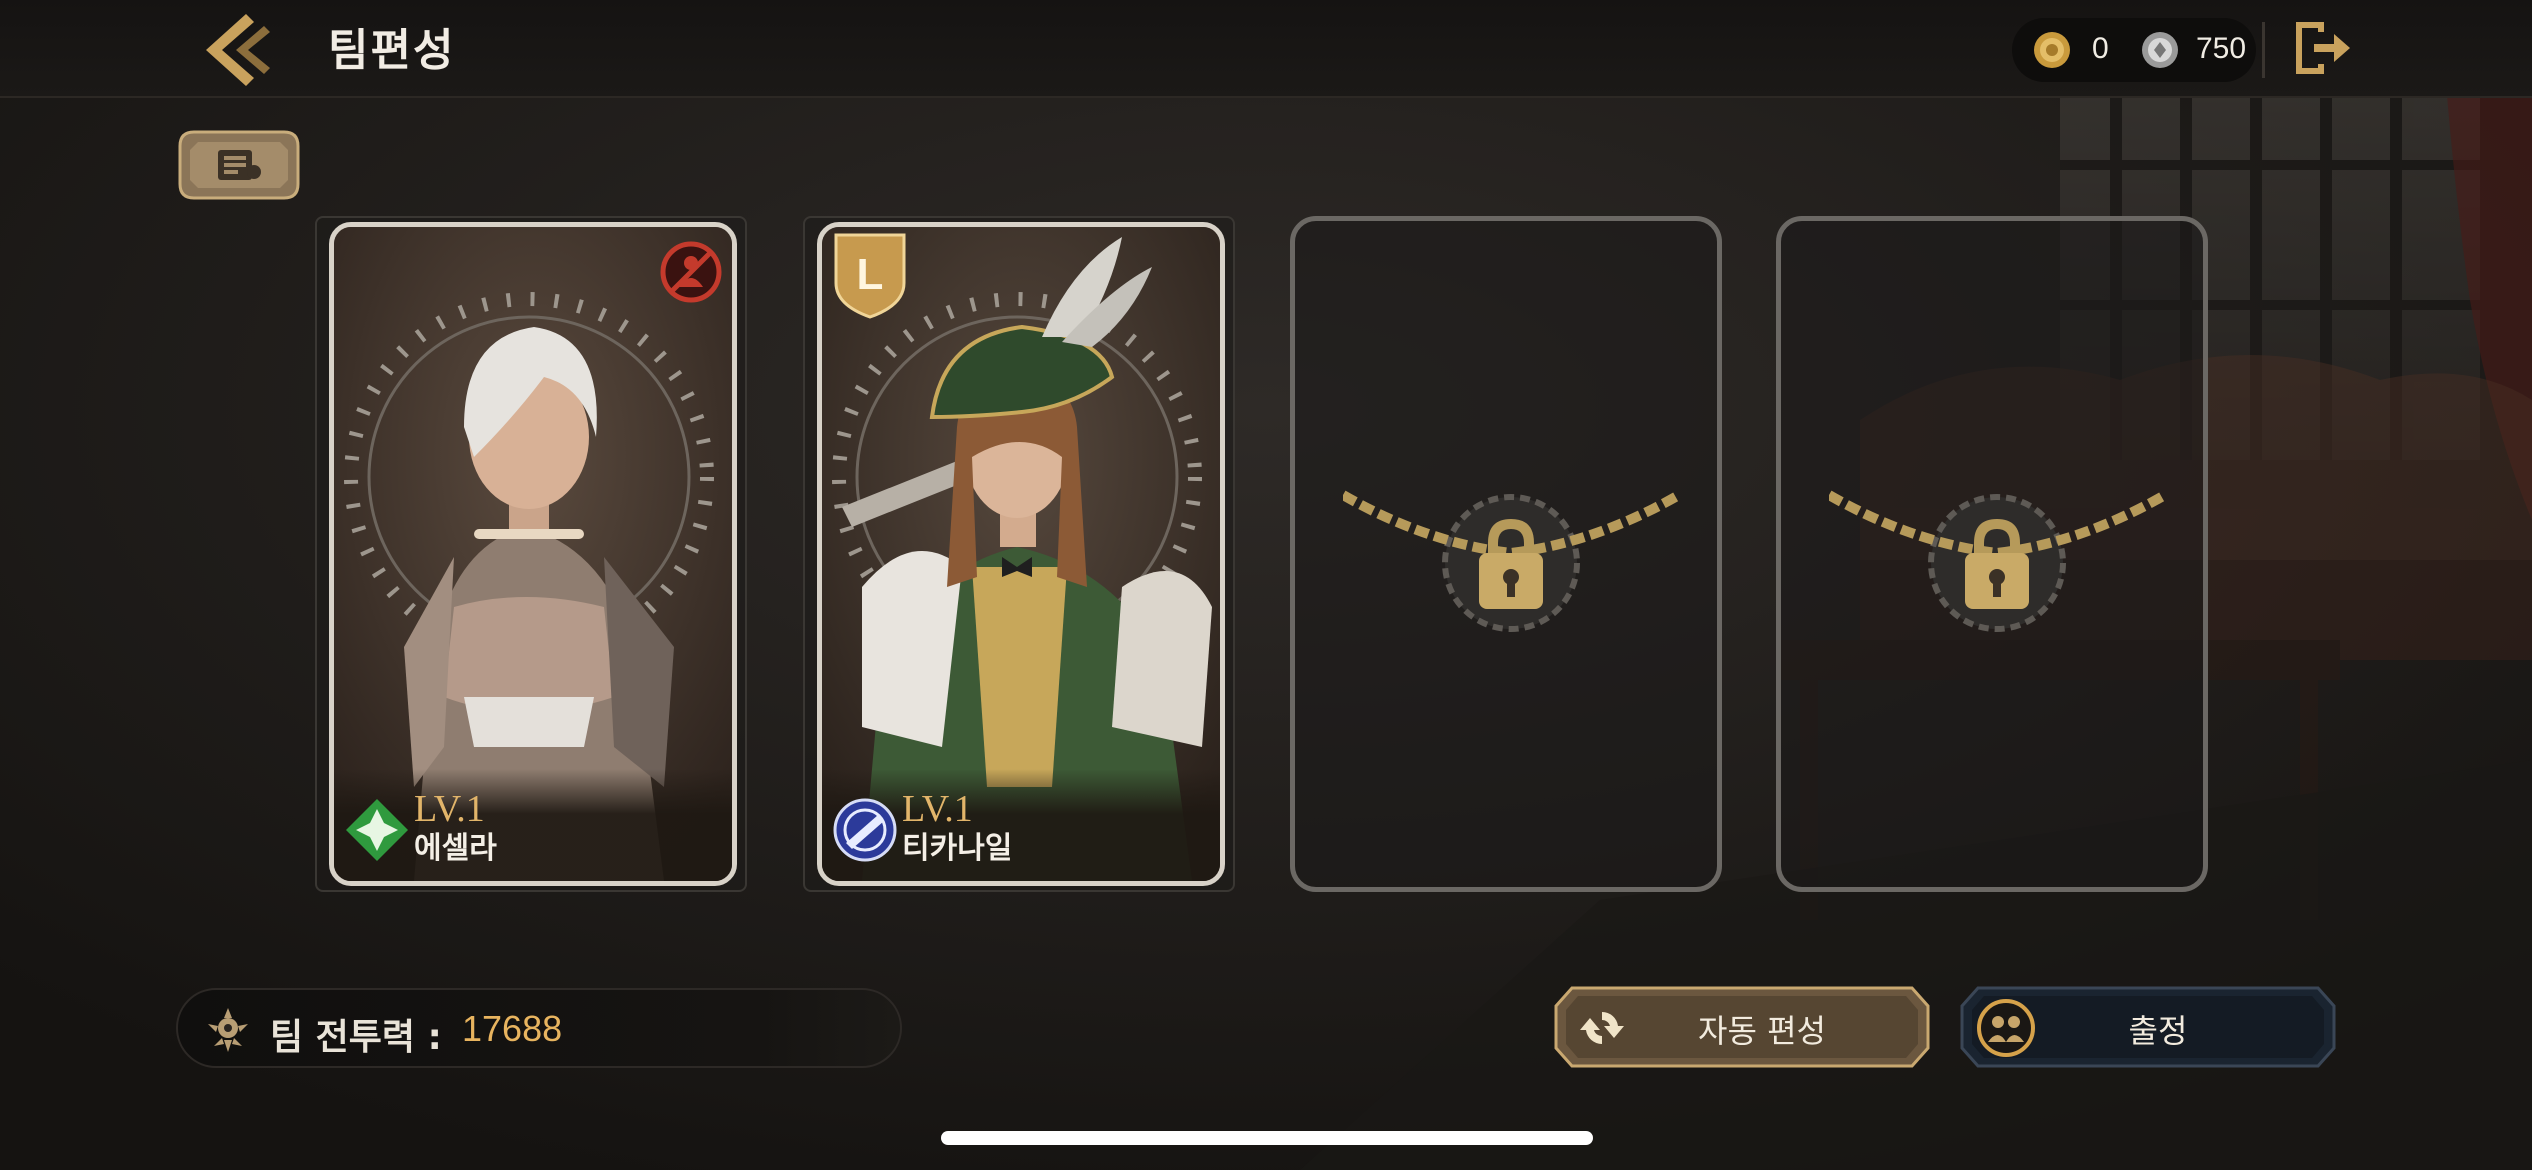 Image resolution: width=2532 pixels, height=1170 pixels. I want to click on character-name: 티카나일, so click(957, 848).